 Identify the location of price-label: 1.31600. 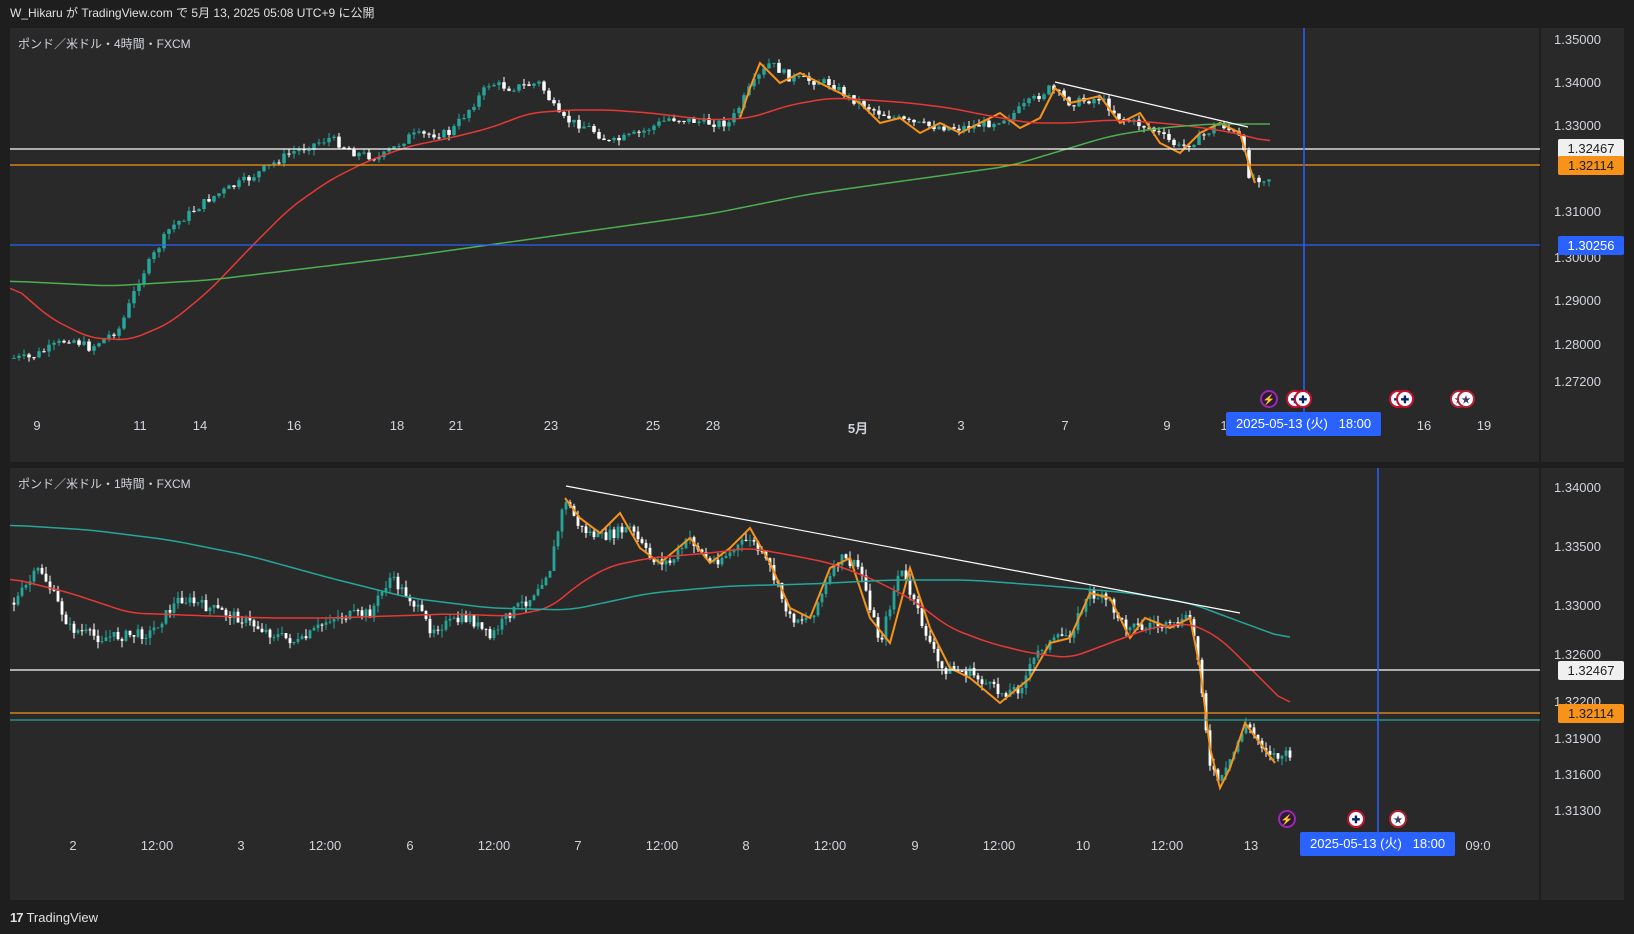
(1577, 774).